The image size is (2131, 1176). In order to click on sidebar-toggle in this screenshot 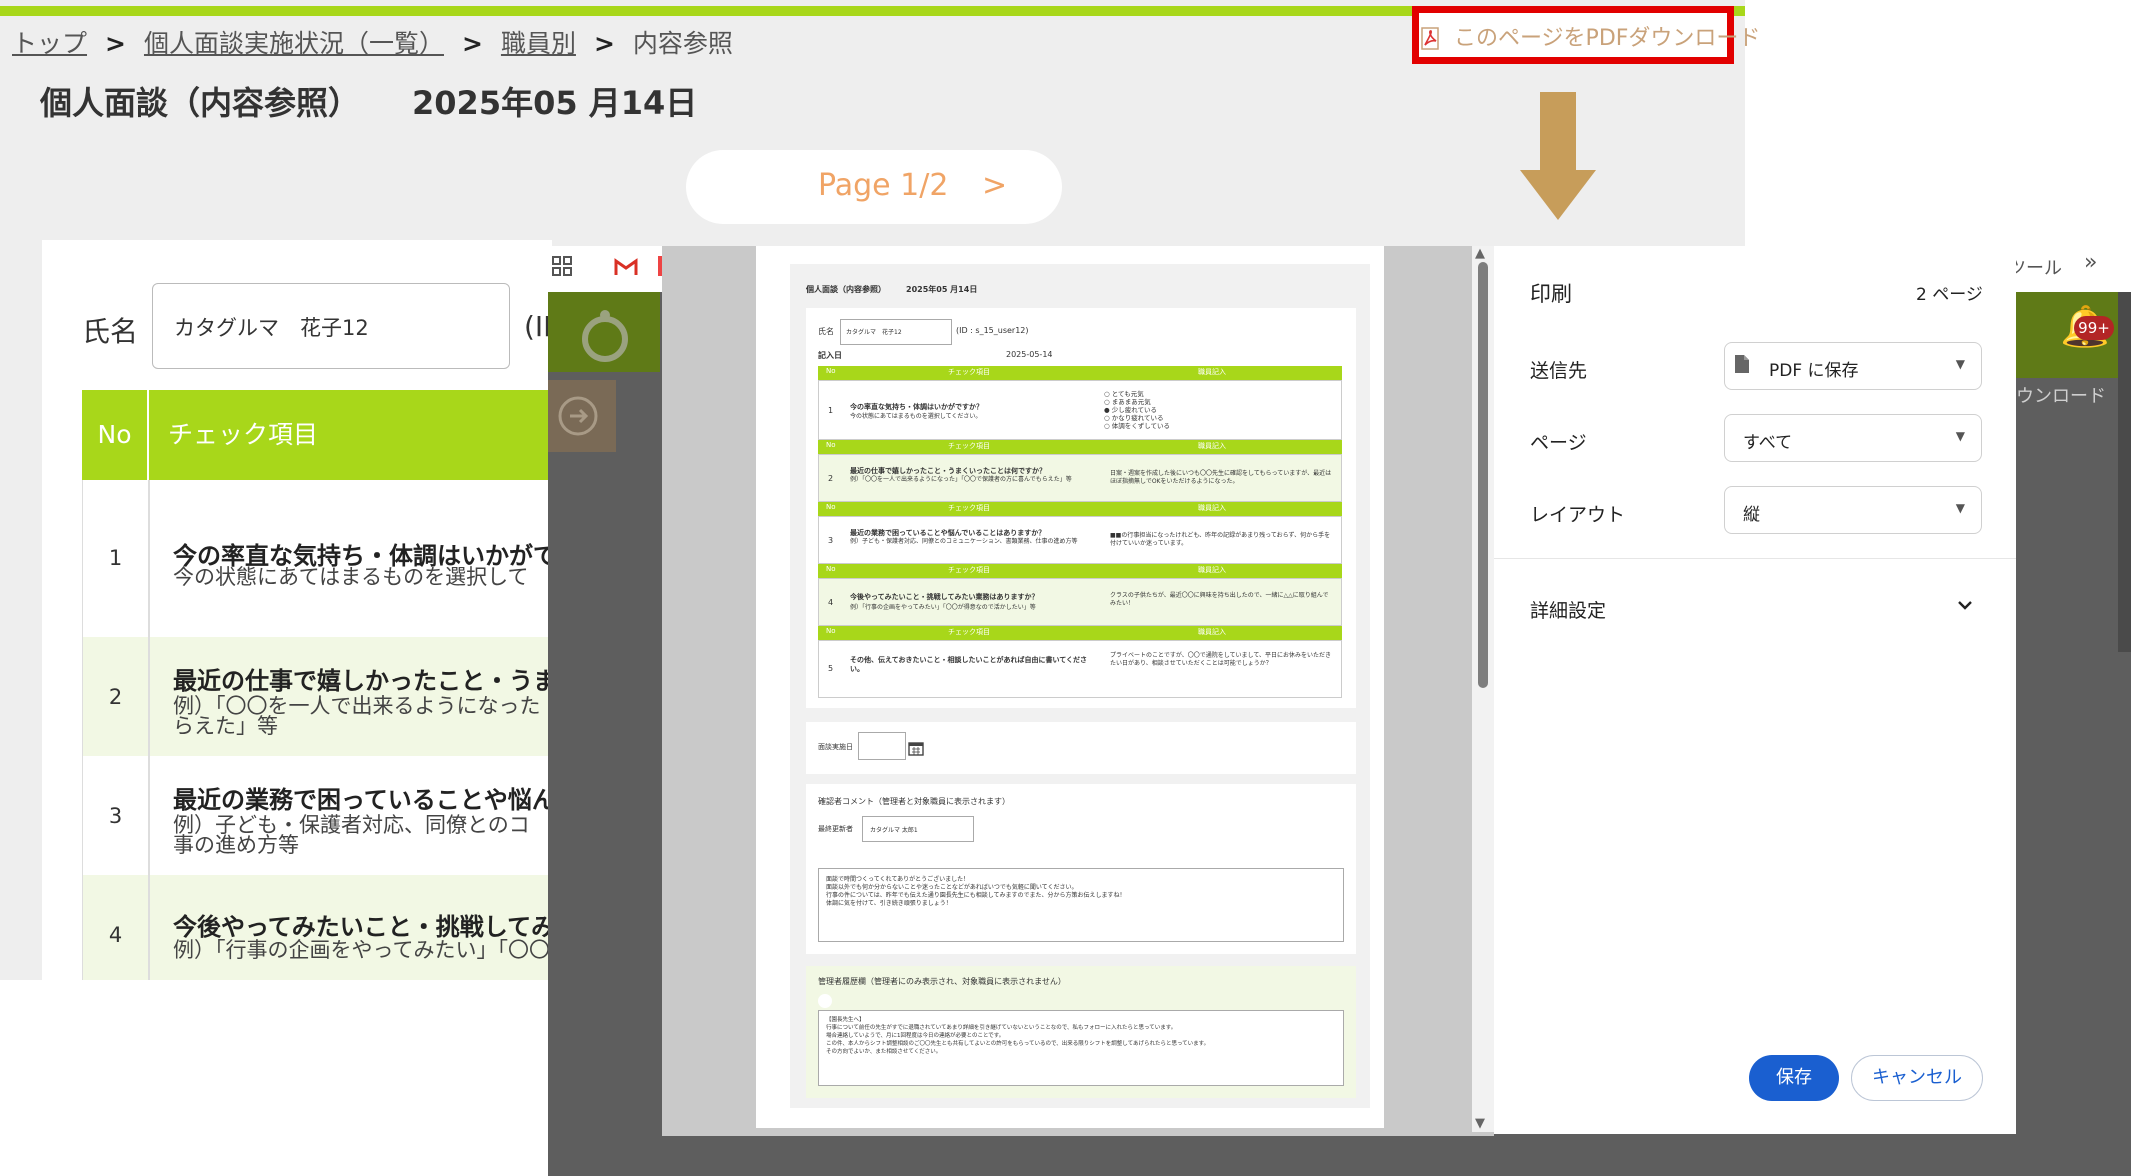, I will do `click(582, 416)`.